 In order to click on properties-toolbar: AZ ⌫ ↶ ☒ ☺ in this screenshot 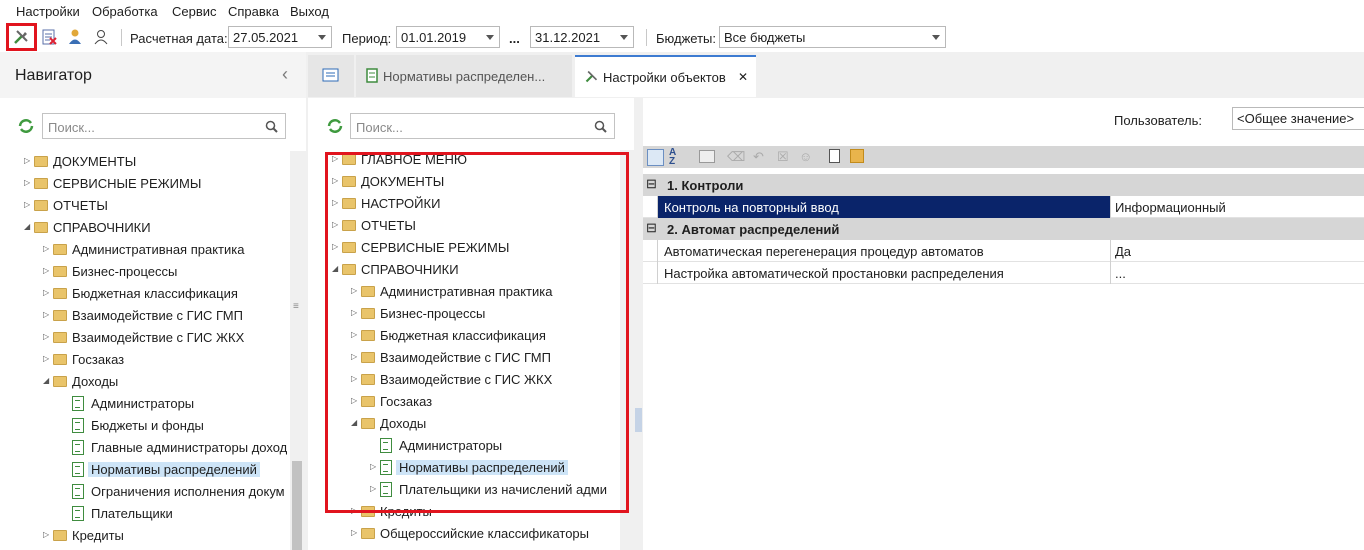, I will do `click(1003, 157)`.